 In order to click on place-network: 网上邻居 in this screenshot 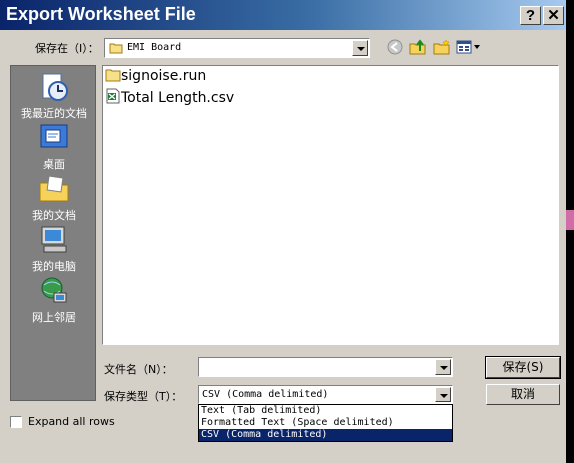, I will do `click(54, 300)`.